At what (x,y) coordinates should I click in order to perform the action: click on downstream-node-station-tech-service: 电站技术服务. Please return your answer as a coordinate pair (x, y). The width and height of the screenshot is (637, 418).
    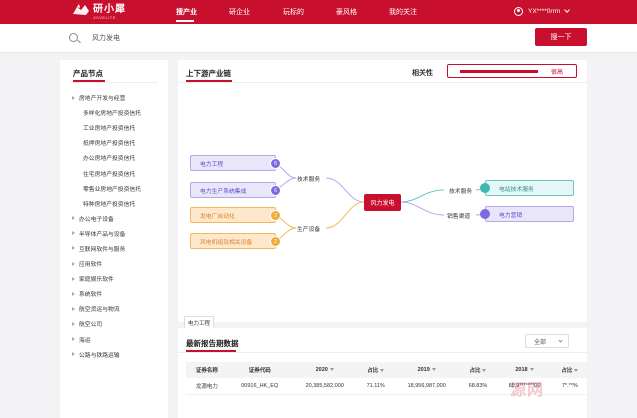
    Looking at the image, I should click on (529, 188).